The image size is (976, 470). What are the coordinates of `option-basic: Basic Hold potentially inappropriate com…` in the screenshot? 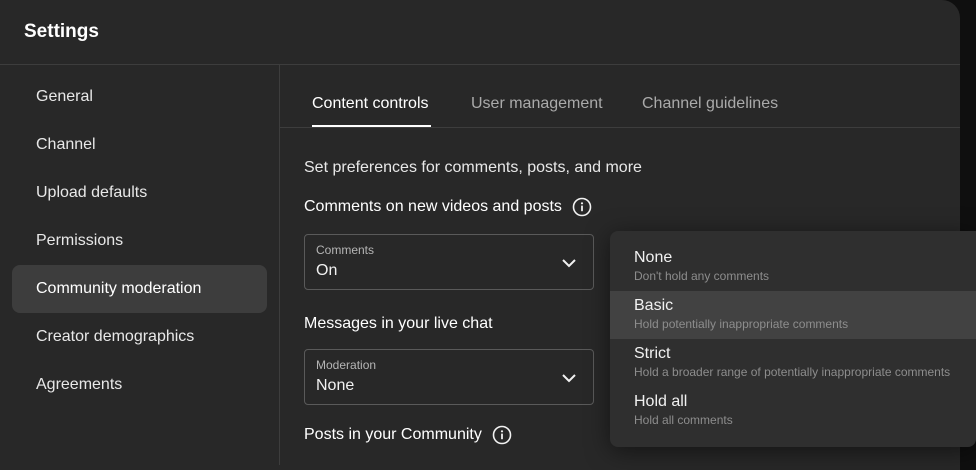 It's located at (793, 315).